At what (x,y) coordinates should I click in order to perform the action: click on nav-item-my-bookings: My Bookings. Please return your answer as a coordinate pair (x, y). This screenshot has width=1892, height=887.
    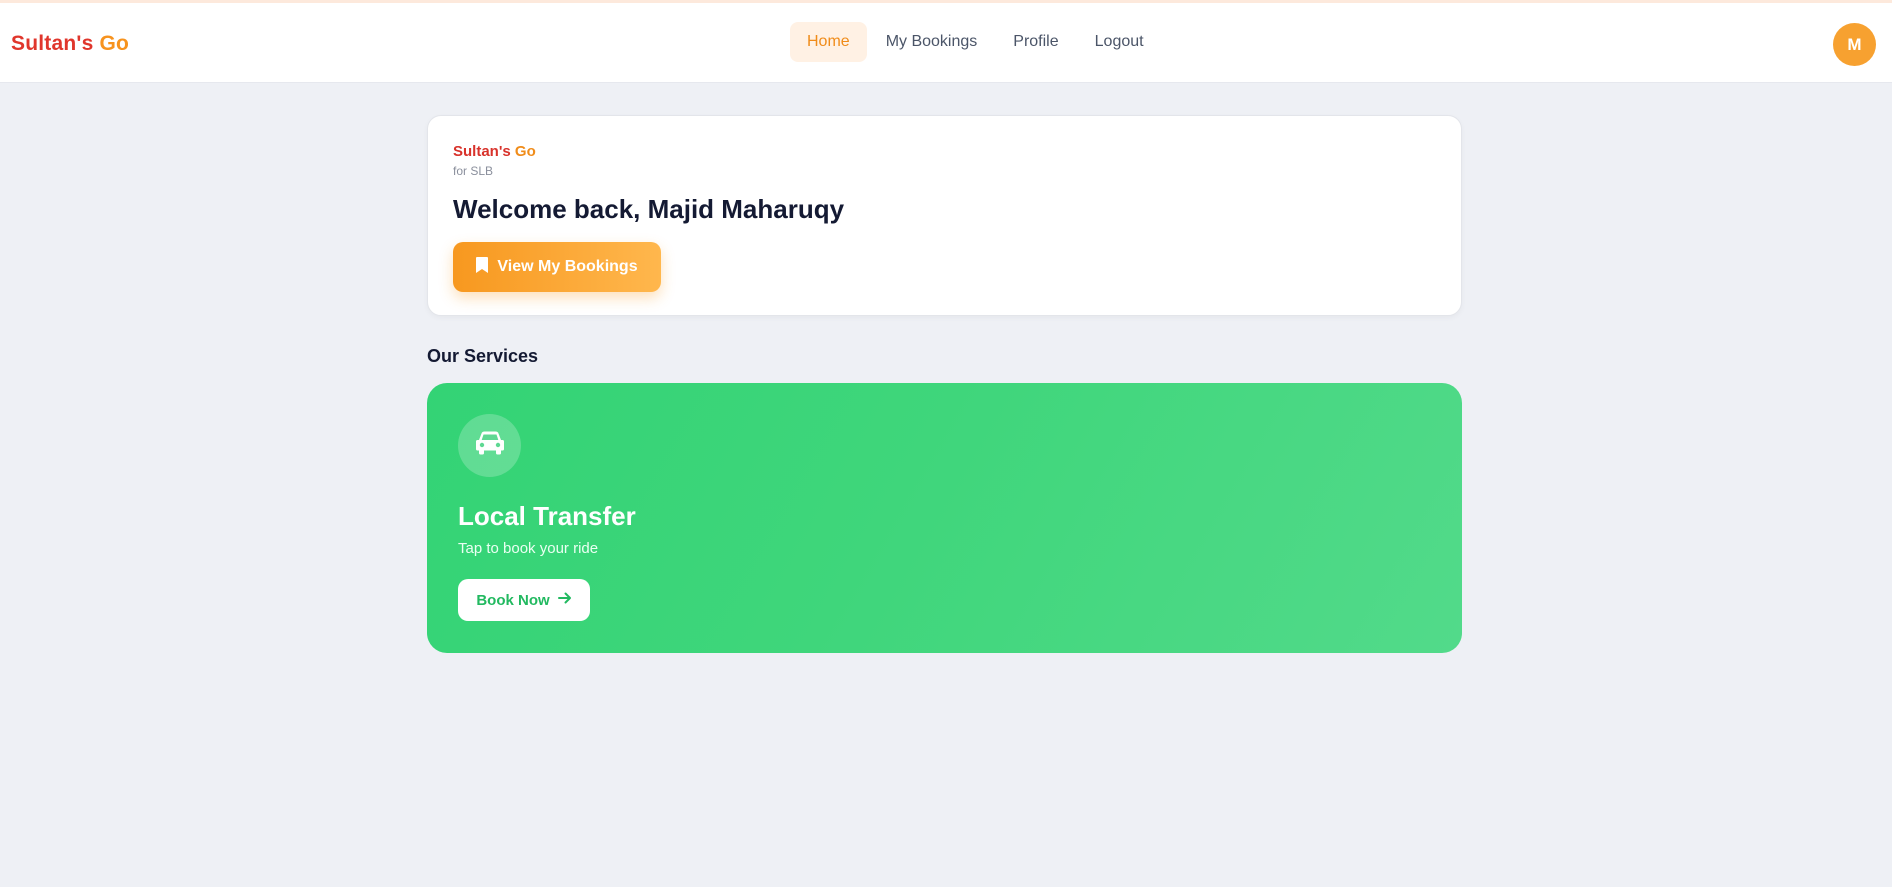
    Looking at the image, I should click on (932, 42).